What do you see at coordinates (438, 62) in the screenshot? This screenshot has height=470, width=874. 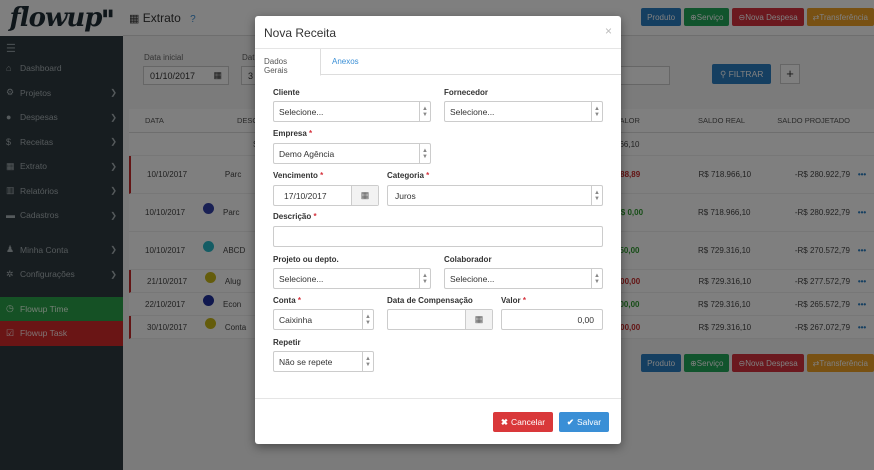 I see `modal-tabs: Dados Gerais Anexos` at bounding box center [438, 62].